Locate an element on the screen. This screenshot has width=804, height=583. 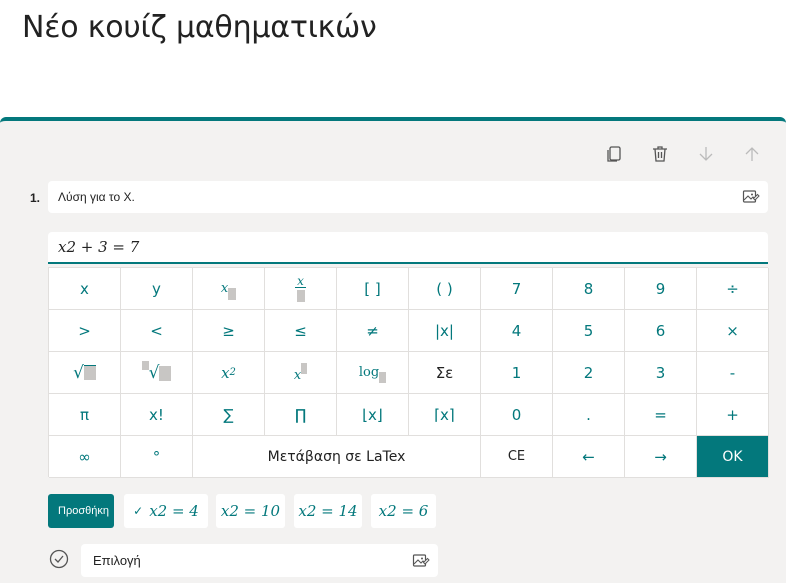
arrow-down-icon is located at coordinates (706, 154).